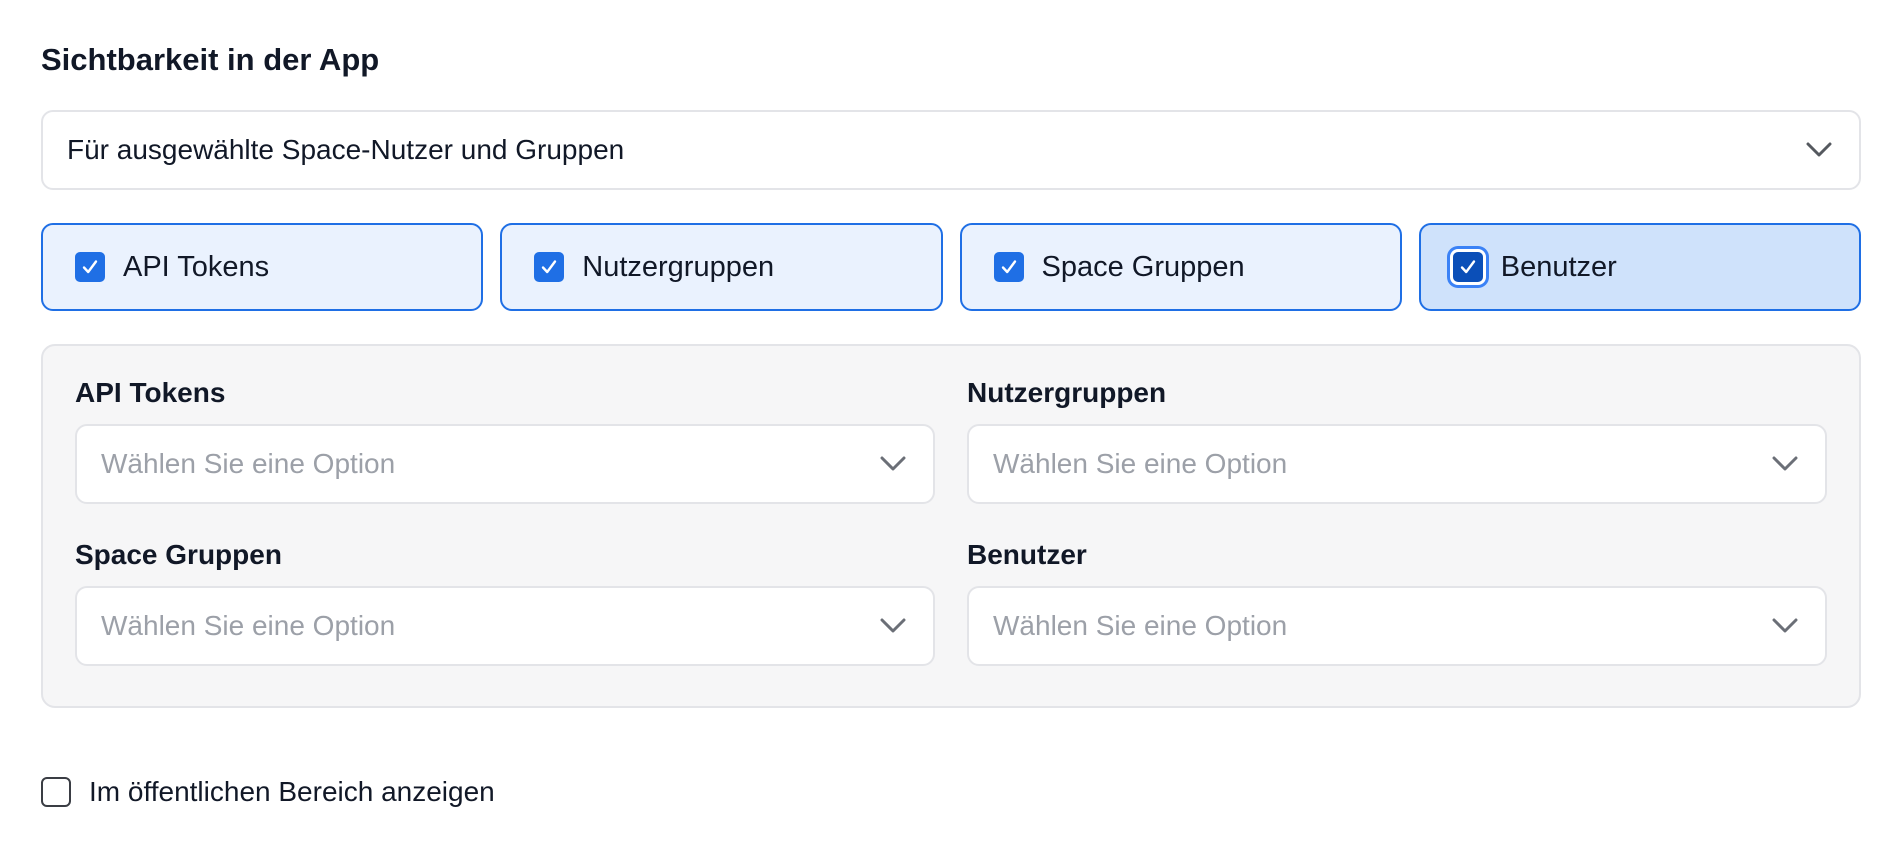  What do you see at coordinates (678, 266) in the screenshot?
I see `toggle-label: Nutzergruppen` at bounding box center [678, 266].